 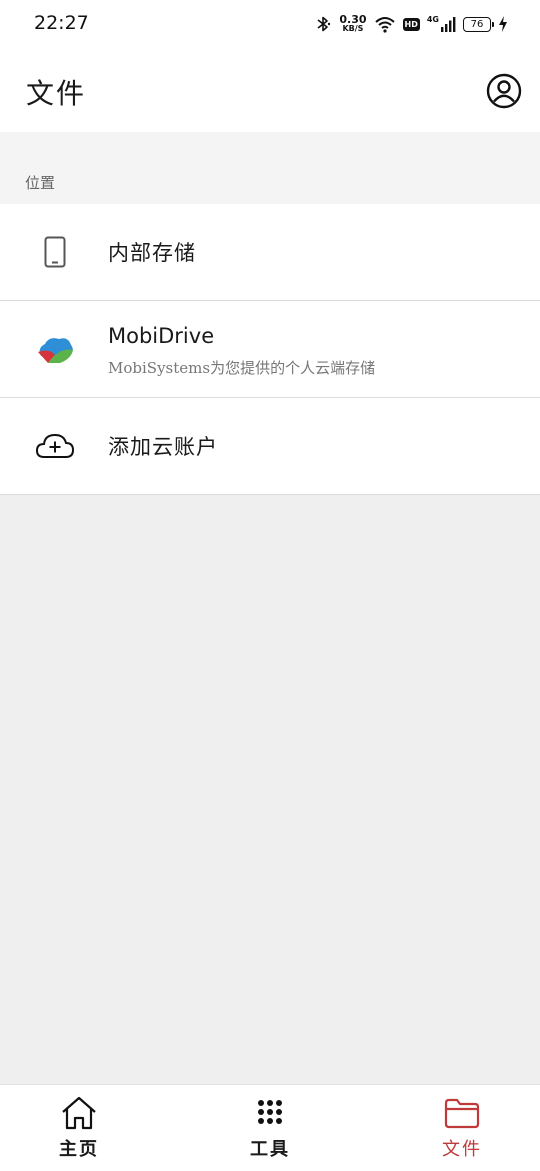 I want to click on nav-files: 文件, so click(x=462, y=1130).